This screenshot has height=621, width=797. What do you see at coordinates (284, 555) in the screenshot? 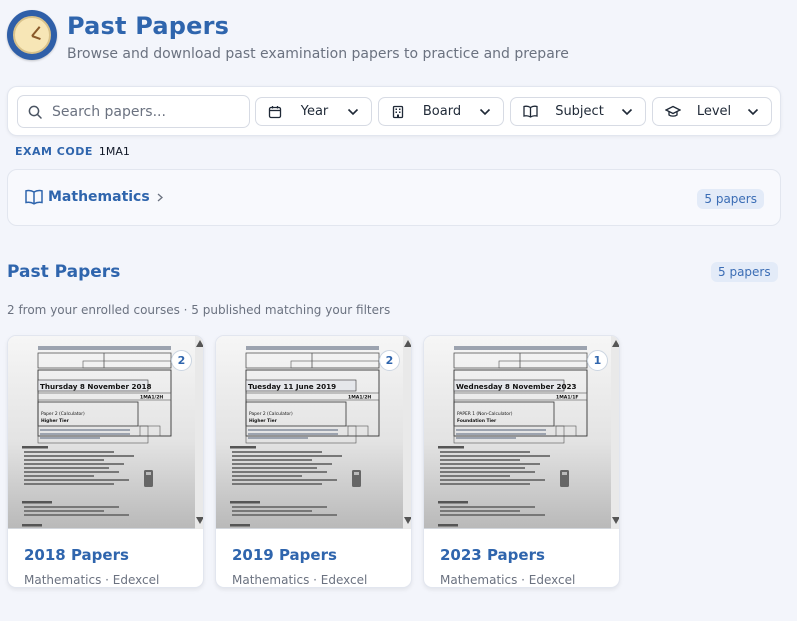
I see `card-title: 2019 Papers` at bounding box center [284, 555].